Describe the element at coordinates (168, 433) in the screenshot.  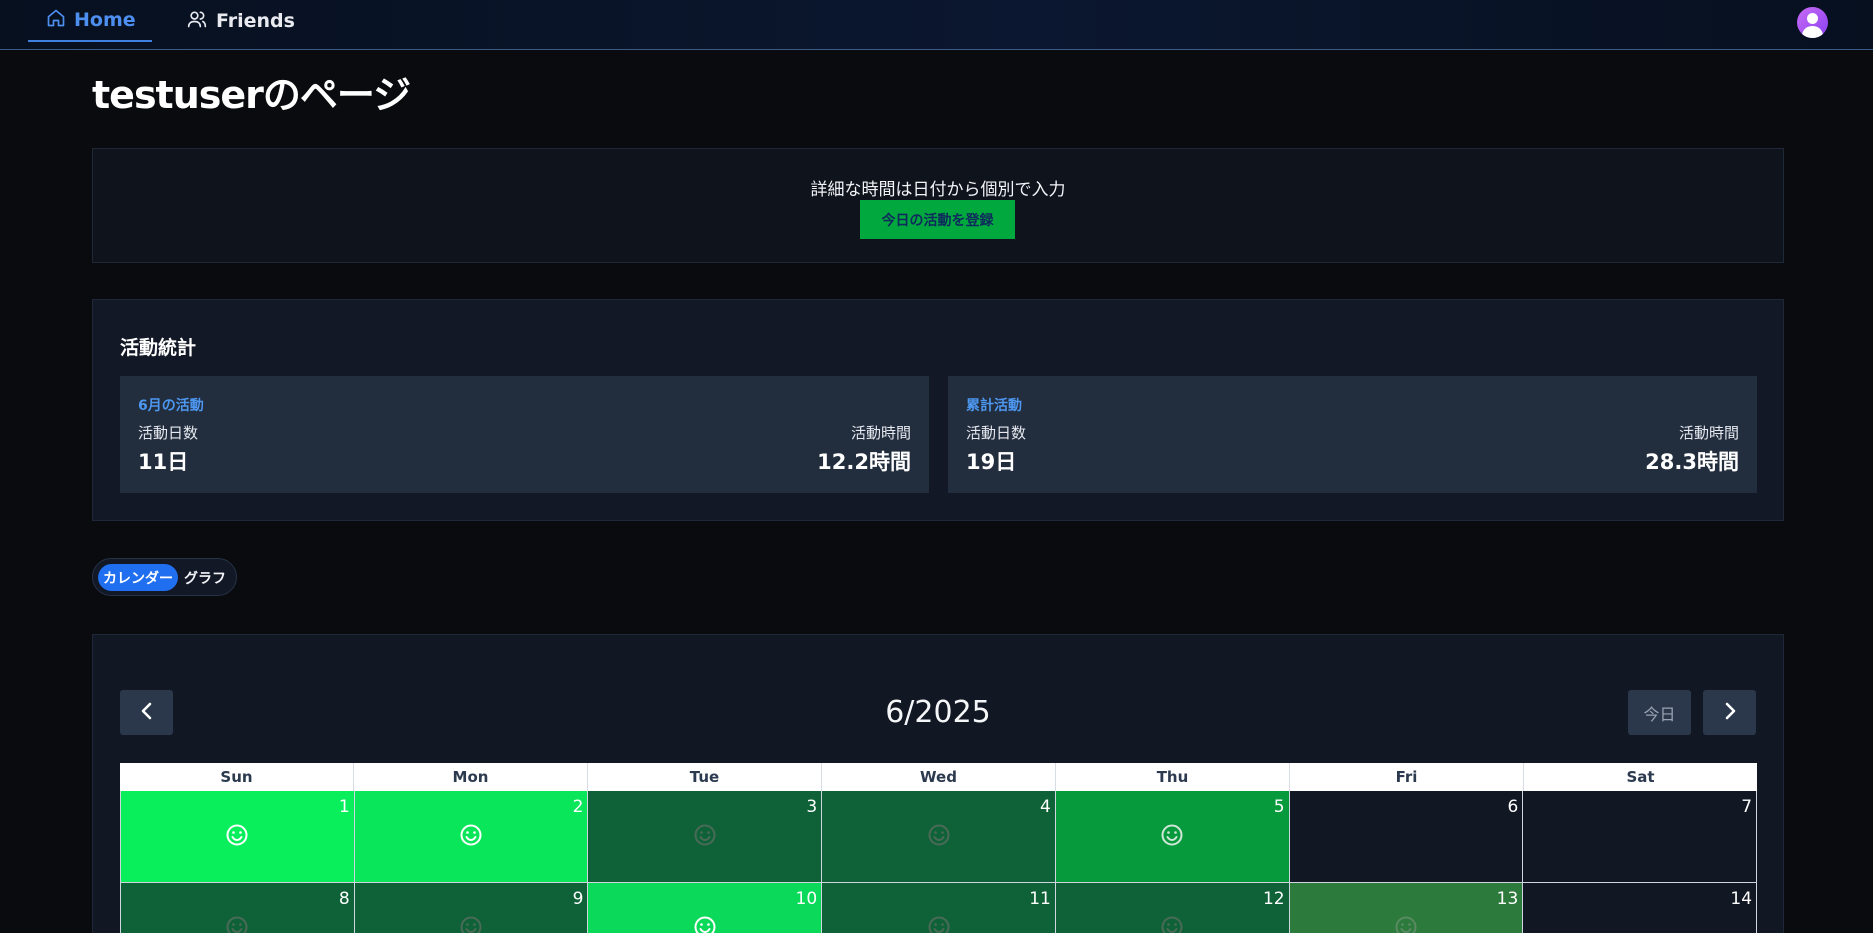
I see `month-days-label: 活動日数` at that location.